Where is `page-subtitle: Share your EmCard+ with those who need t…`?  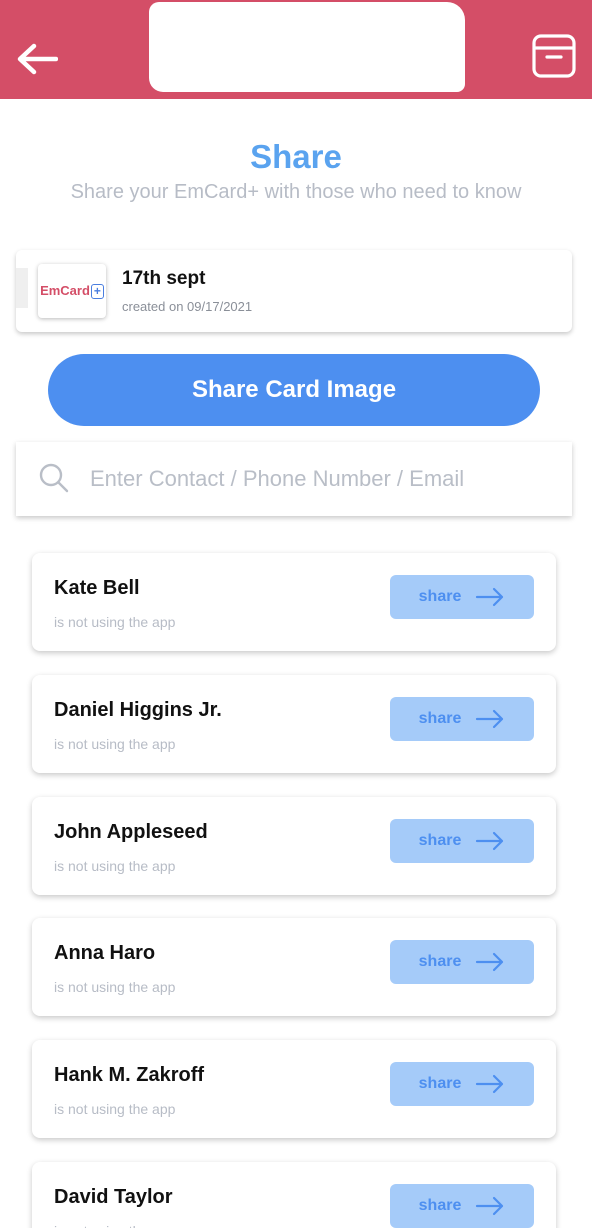 page-subtitle: Share your EmCard+ with those who need t… is located at coordinates (296, 192).